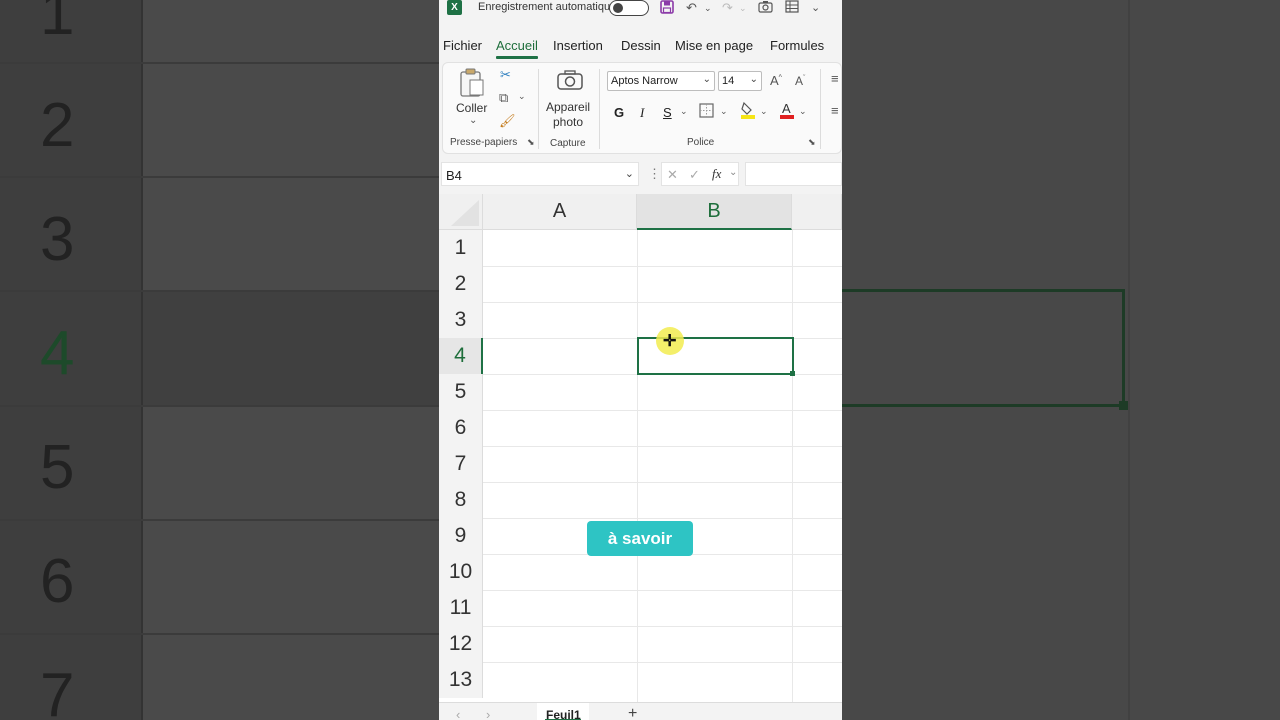 This screenshot has width=1280, height=720. Describe the element at coordinates (454, 7) in the screenshot. I see `excel-logo-icon: X` at that location.